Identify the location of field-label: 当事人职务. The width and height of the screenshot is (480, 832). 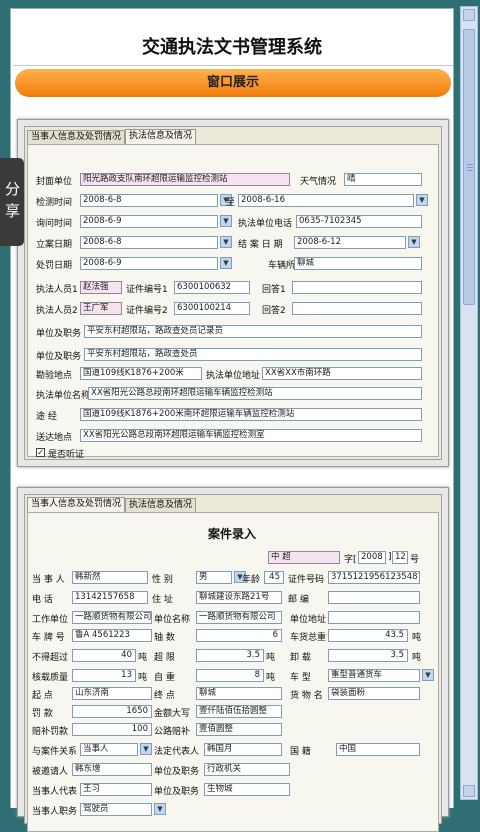
(55, 812).